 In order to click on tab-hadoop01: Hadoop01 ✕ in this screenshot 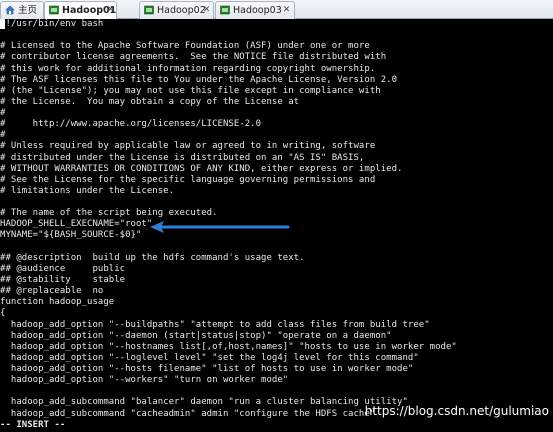, I will do `click(80, 10)`.